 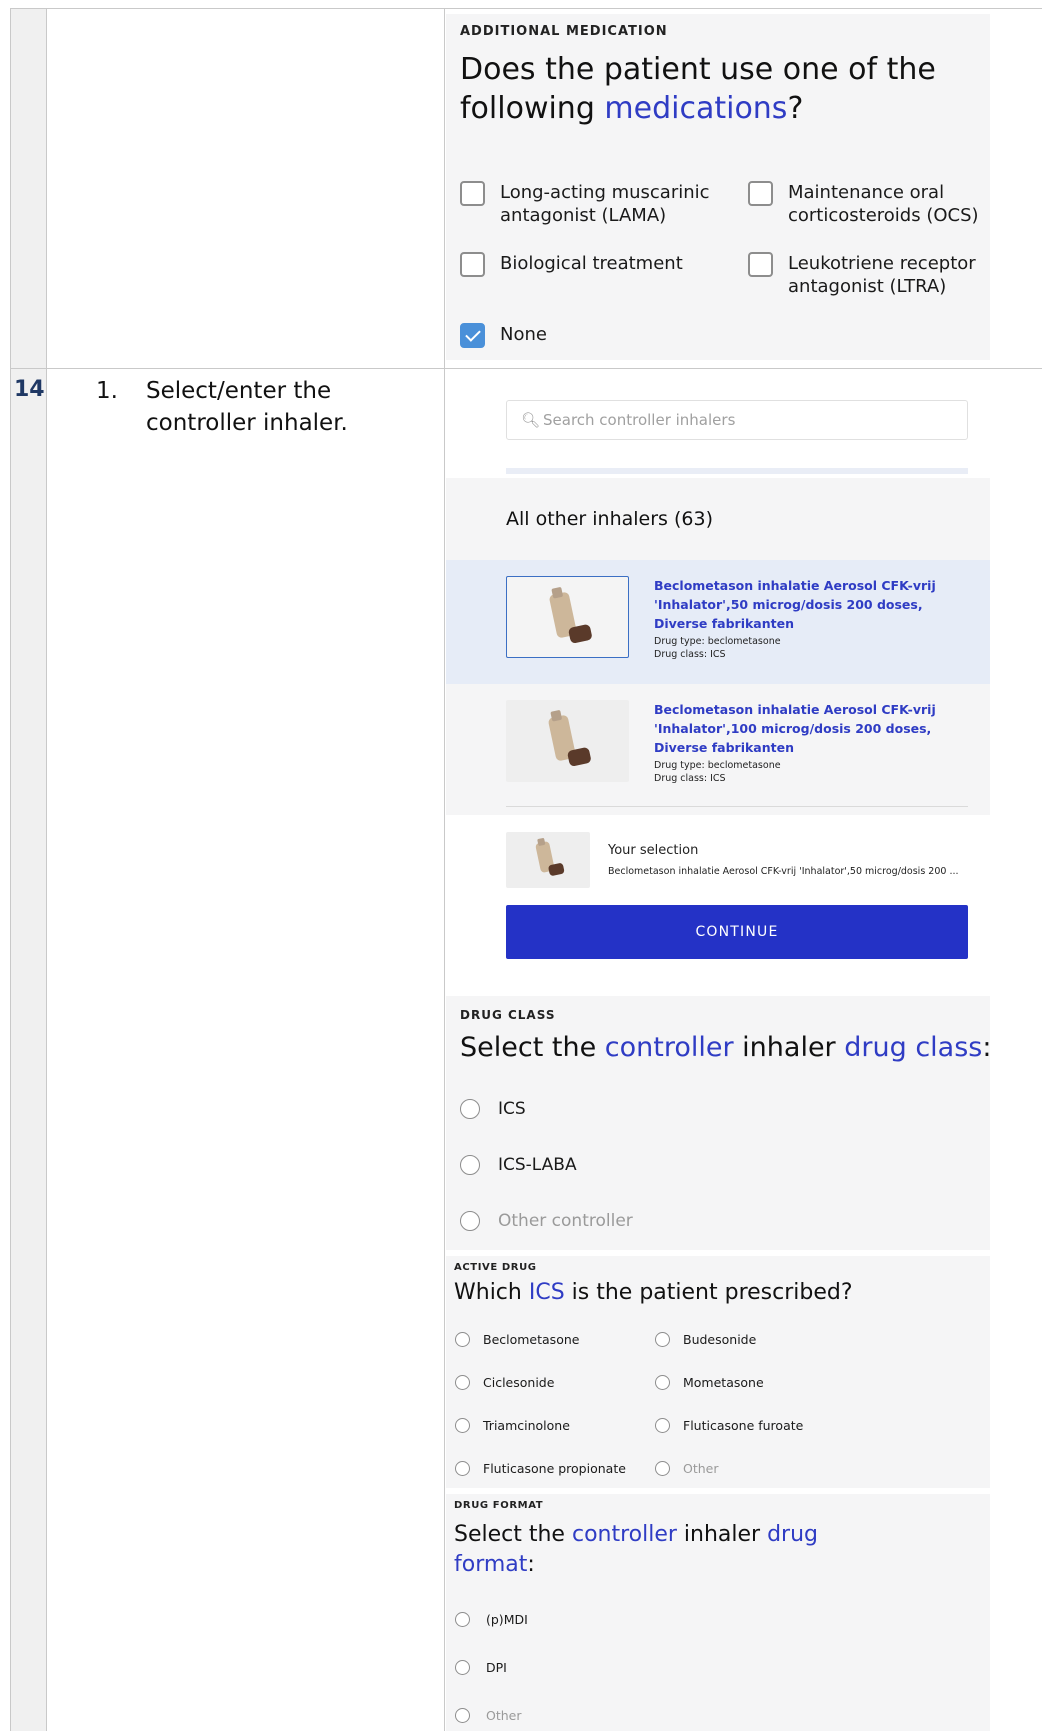 What do you see at coordinates (708, 1292) in the screenshot?
I see `question-text: is the patient prescribed?` at bounding box center [708, 1292].